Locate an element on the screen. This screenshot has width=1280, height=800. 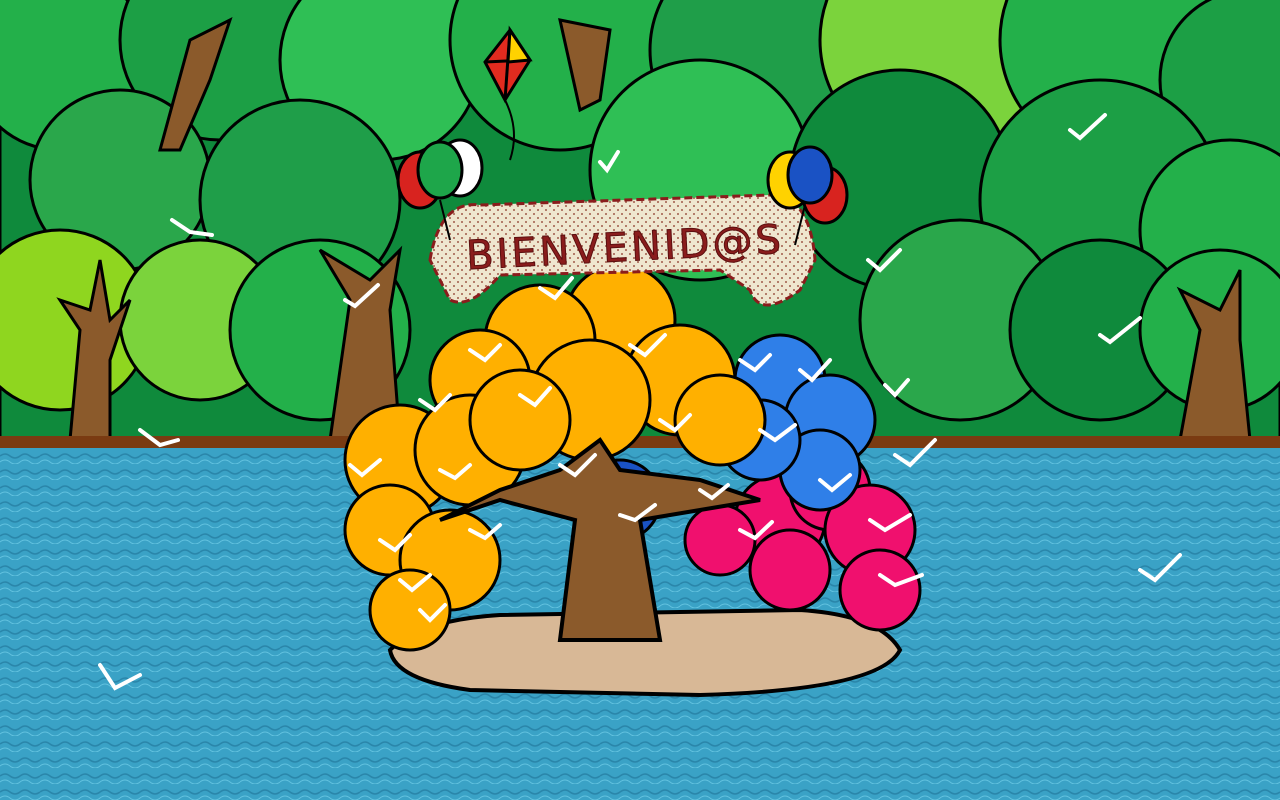
riverbank is located at coordinates (640, 442).